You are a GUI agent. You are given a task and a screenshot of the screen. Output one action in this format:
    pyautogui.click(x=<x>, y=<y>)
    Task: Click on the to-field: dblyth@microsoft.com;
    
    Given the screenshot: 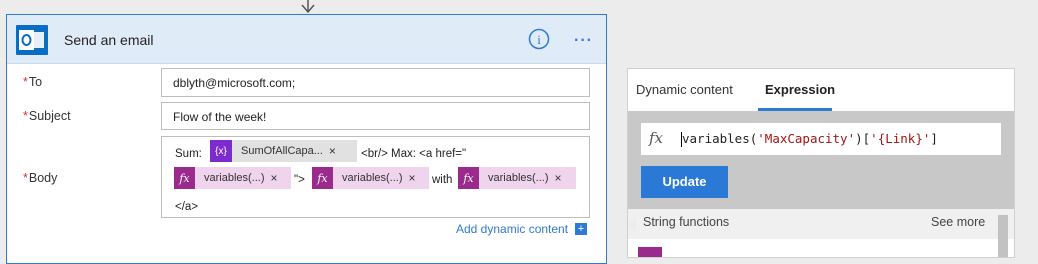 What is the action you would take?
    pyautogui.click(x=375, y=82)
    